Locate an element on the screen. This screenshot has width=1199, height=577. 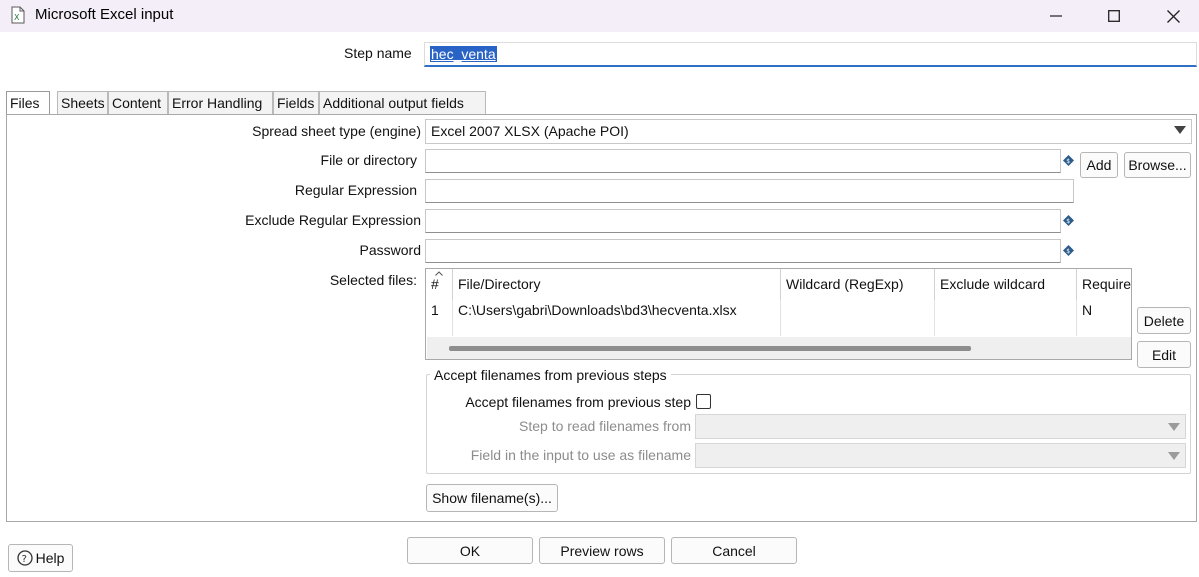
preview-rows-button: Preview rows is located at coordinates (602, 550).